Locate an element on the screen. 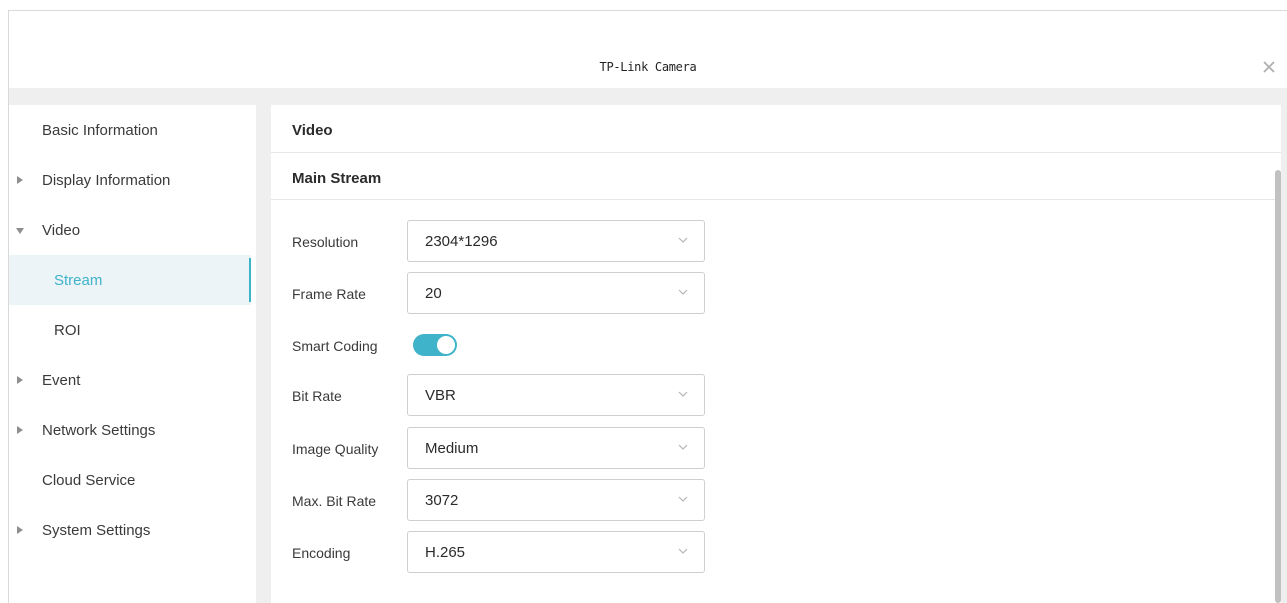 The image size is (1287, 603). image-quality-row: Image Quality Medium is located at coordinates (542, 448).